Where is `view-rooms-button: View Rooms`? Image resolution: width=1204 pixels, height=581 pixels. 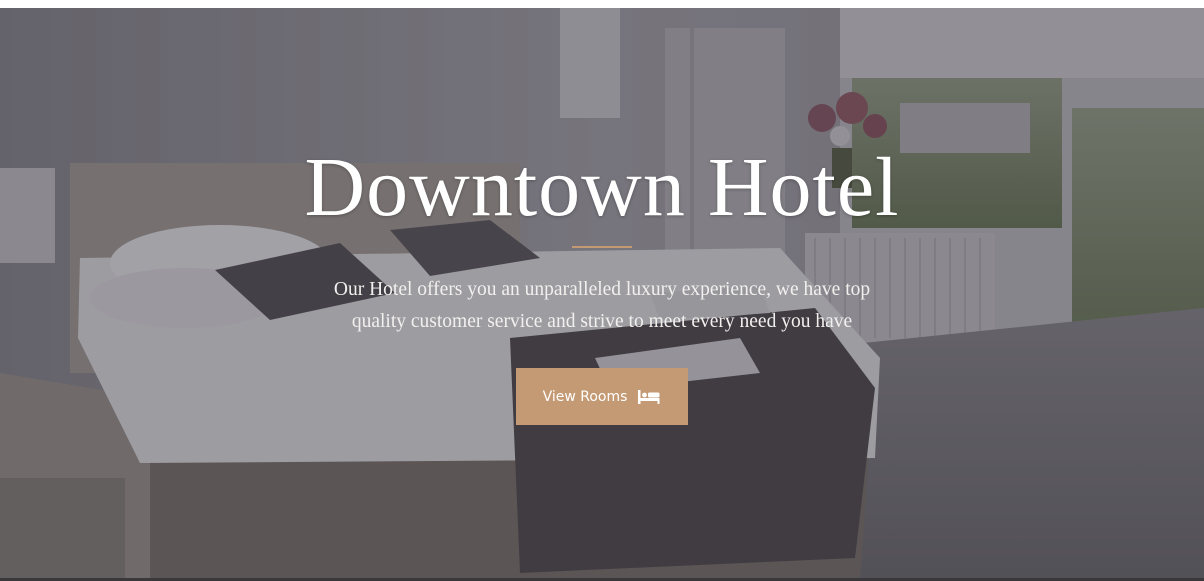 view-rooms-button: View Rooms is located at coordinates (602, 396).